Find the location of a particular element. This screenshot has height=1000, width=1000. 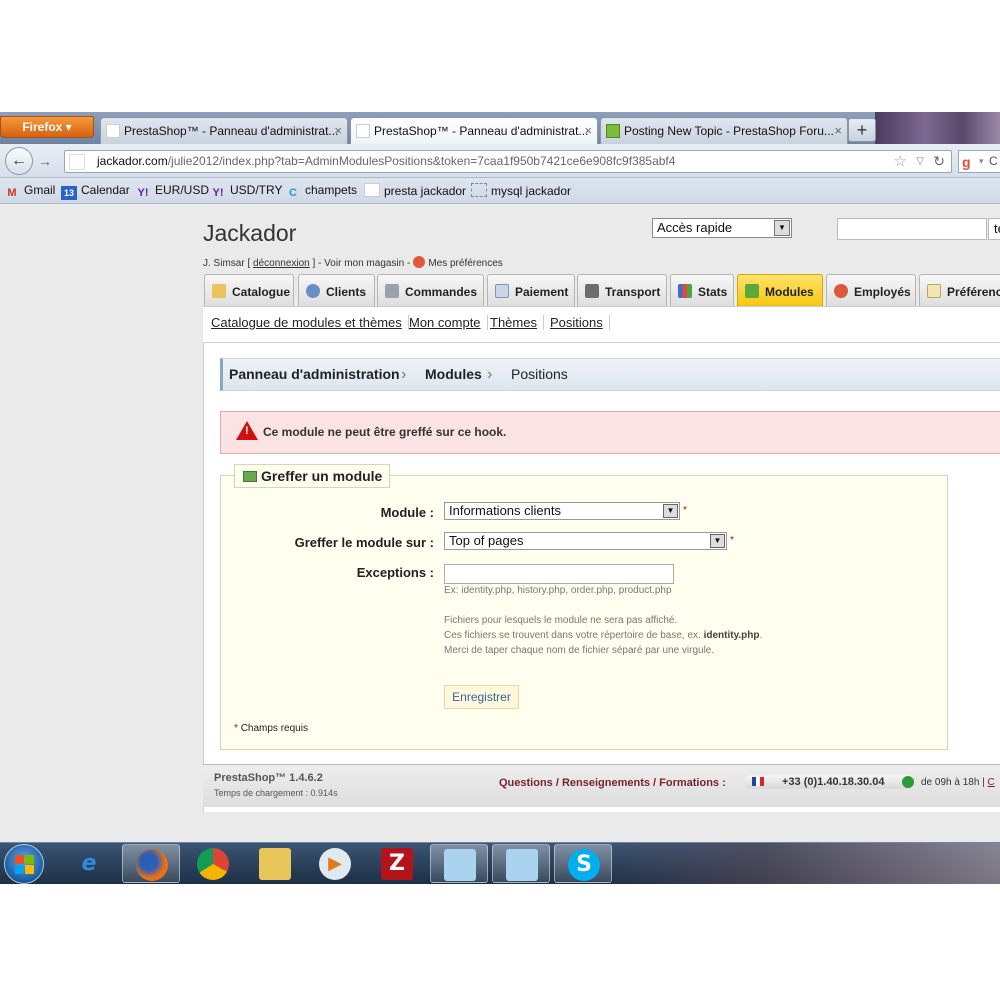

bookmark-presta-jackador: presta jackador is located at coordinates (415, 190).